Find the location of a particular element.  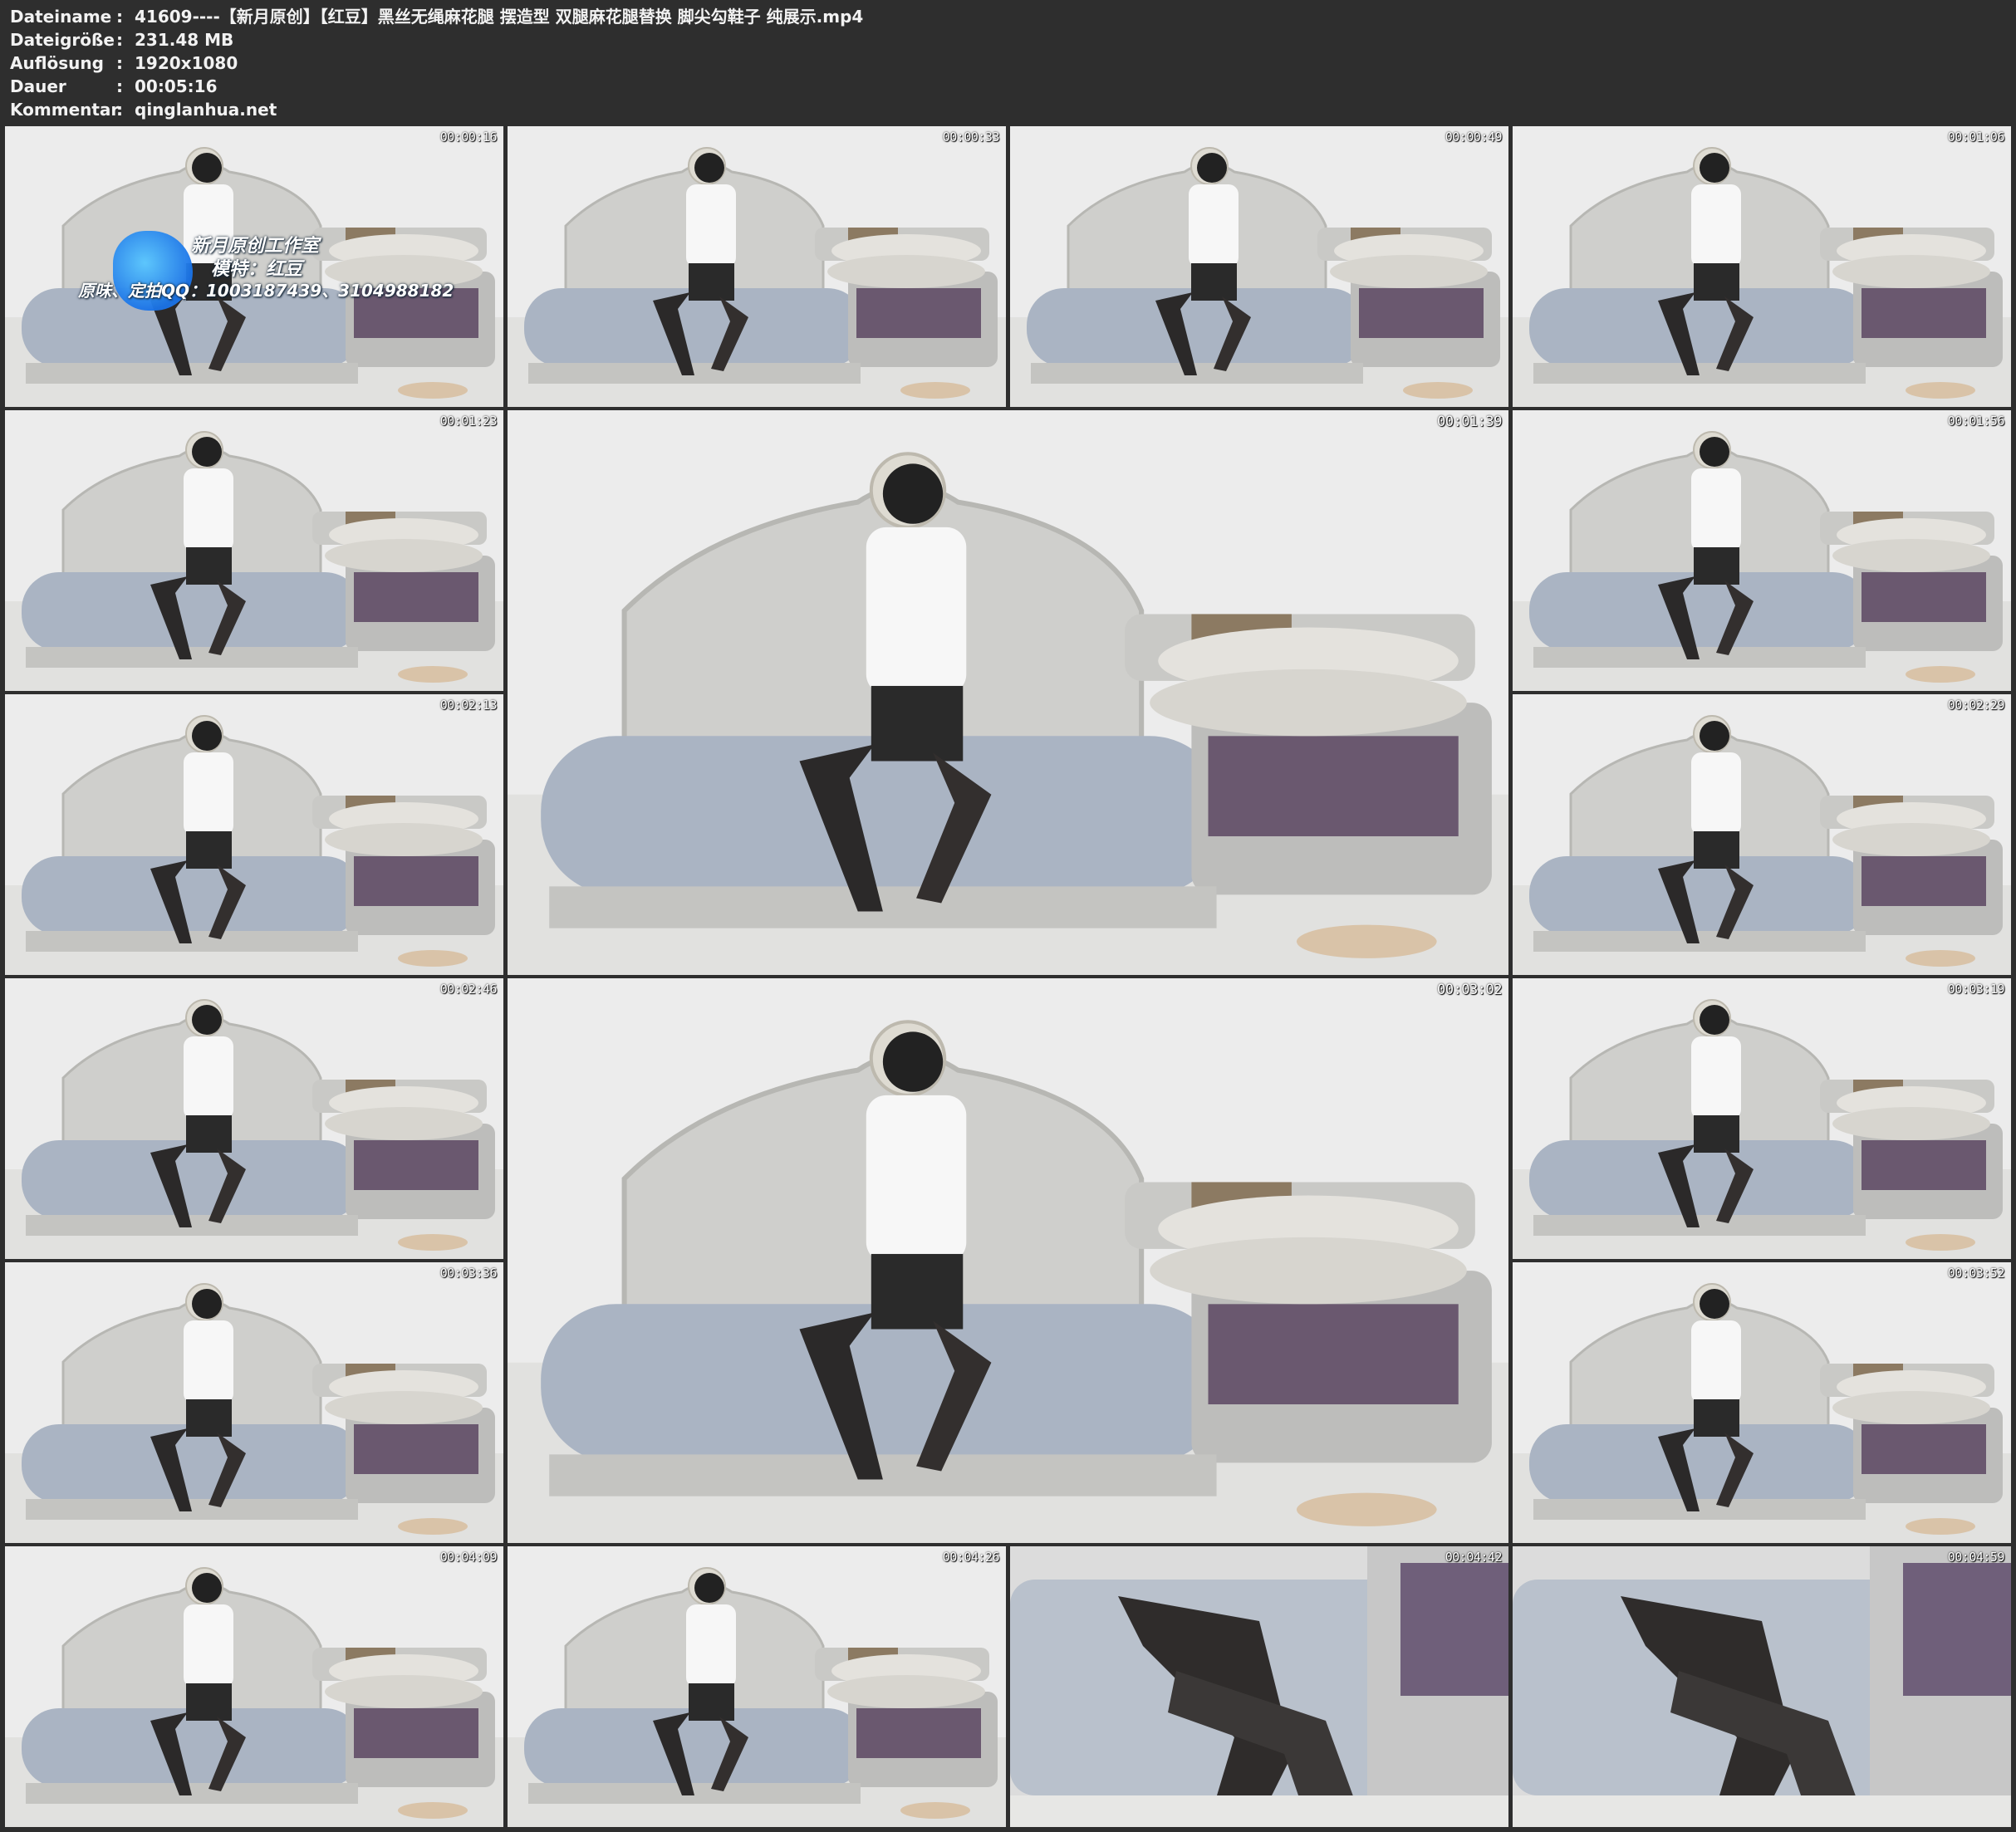

thumbnail-timestamp: 00:00:33 is located at coordinates (971, 137).